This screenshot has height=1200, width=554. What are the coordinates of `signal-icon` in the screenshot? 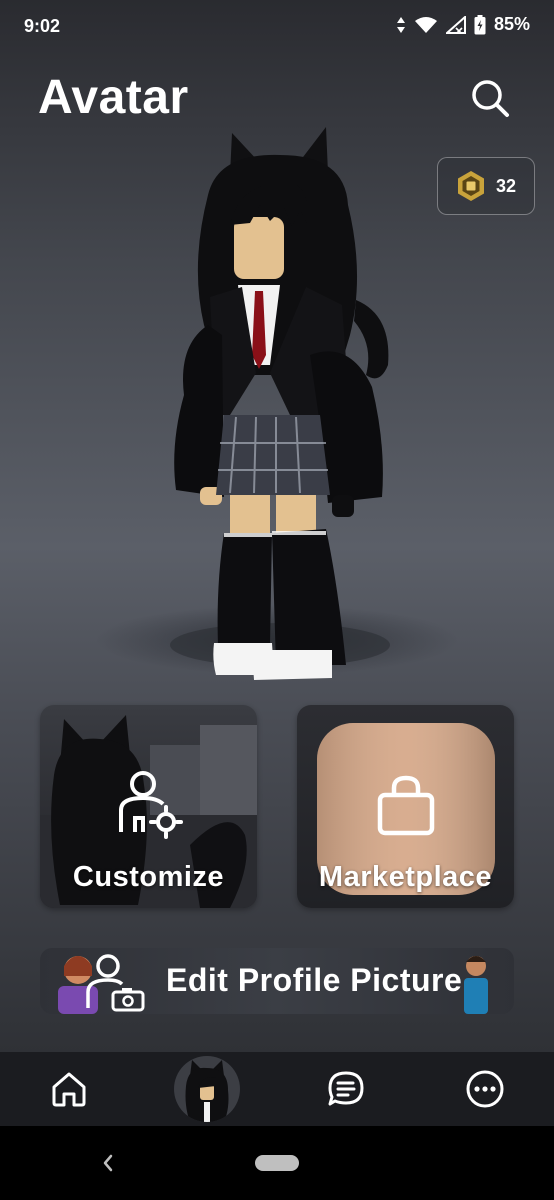 It's located at (455, 24).